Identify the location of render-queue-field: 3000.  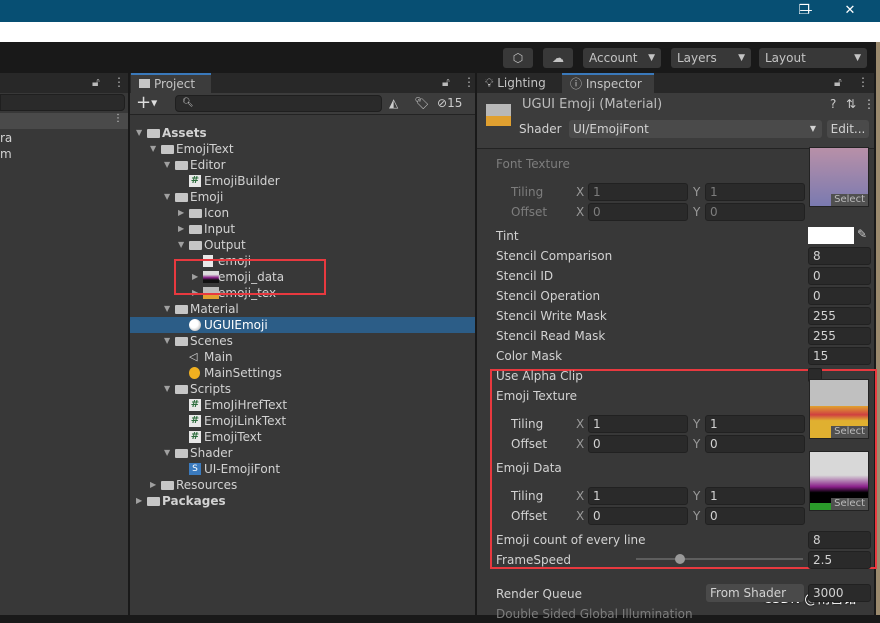
(839, 593).